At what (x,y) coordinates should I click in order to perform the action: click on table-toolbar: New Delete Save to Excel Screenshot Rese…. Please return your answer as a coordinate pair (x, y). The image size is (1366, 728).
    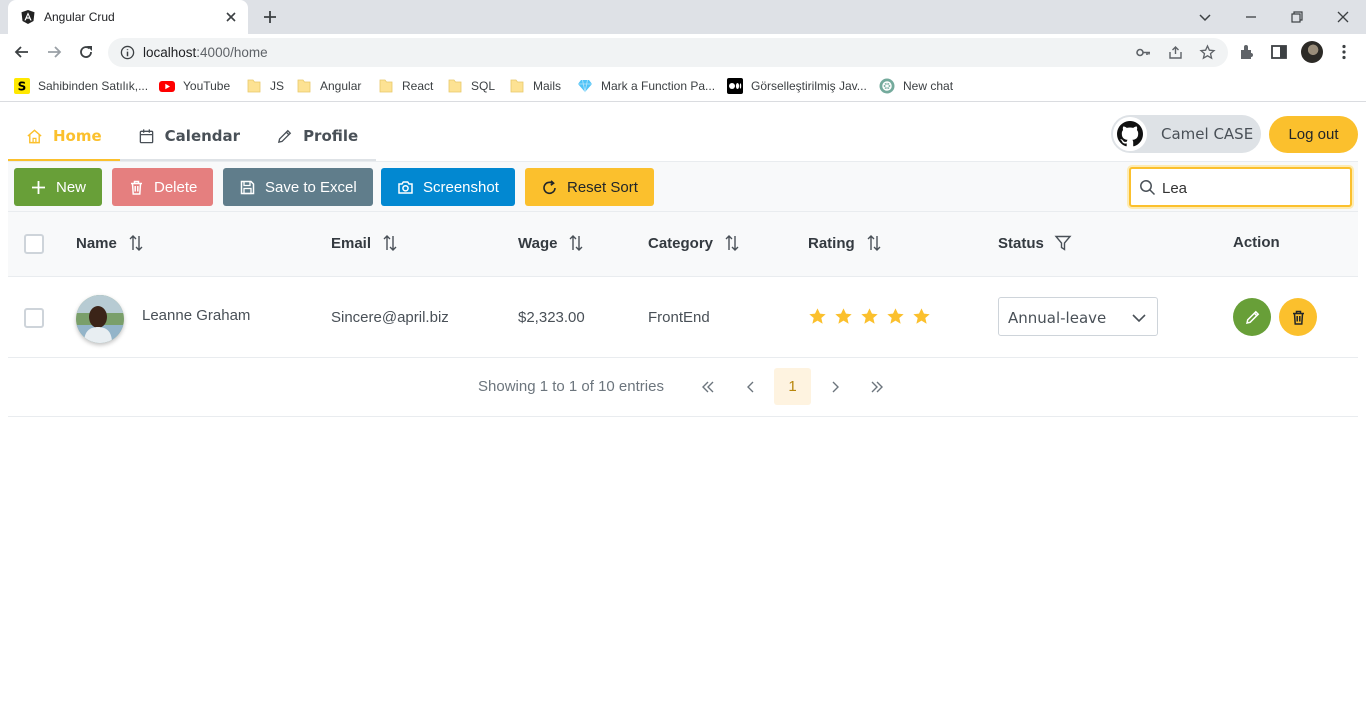
    Looking at the image, I should click on (683, 186).